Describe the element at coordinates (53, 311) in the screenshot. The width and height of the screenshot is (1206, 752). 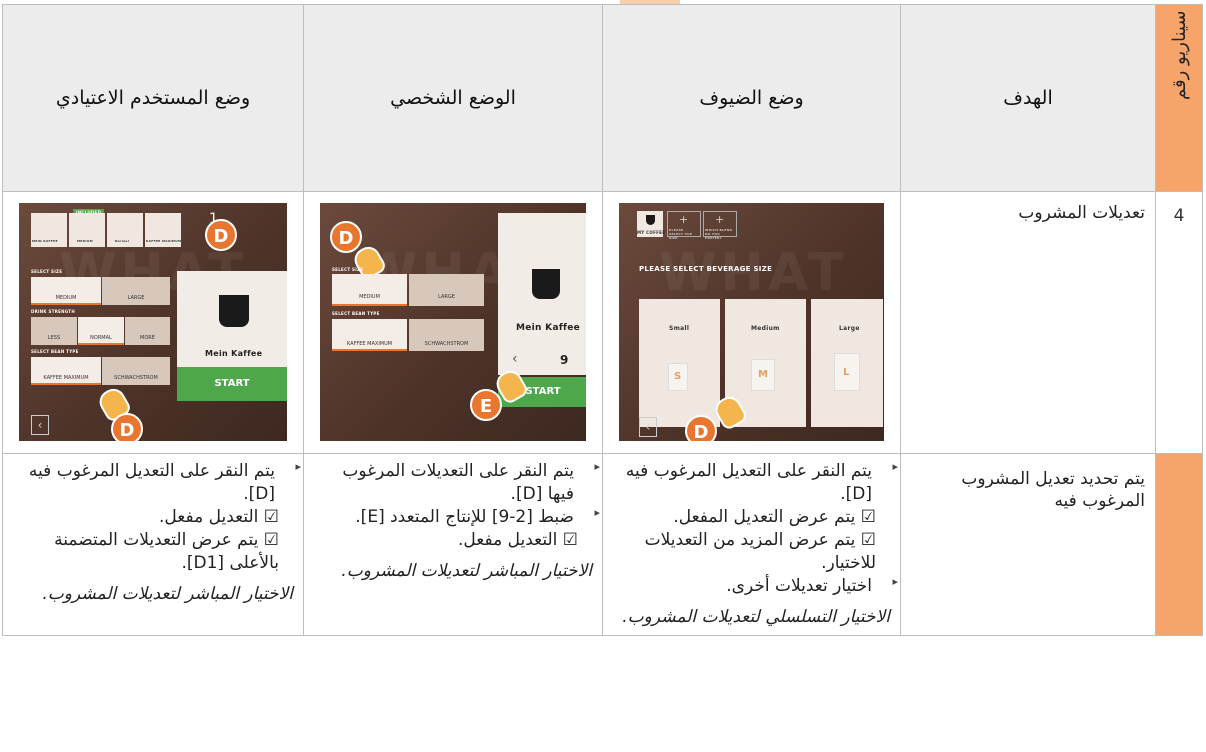
I see `drink-strength-label: DRINK STRENGTH` at that location.